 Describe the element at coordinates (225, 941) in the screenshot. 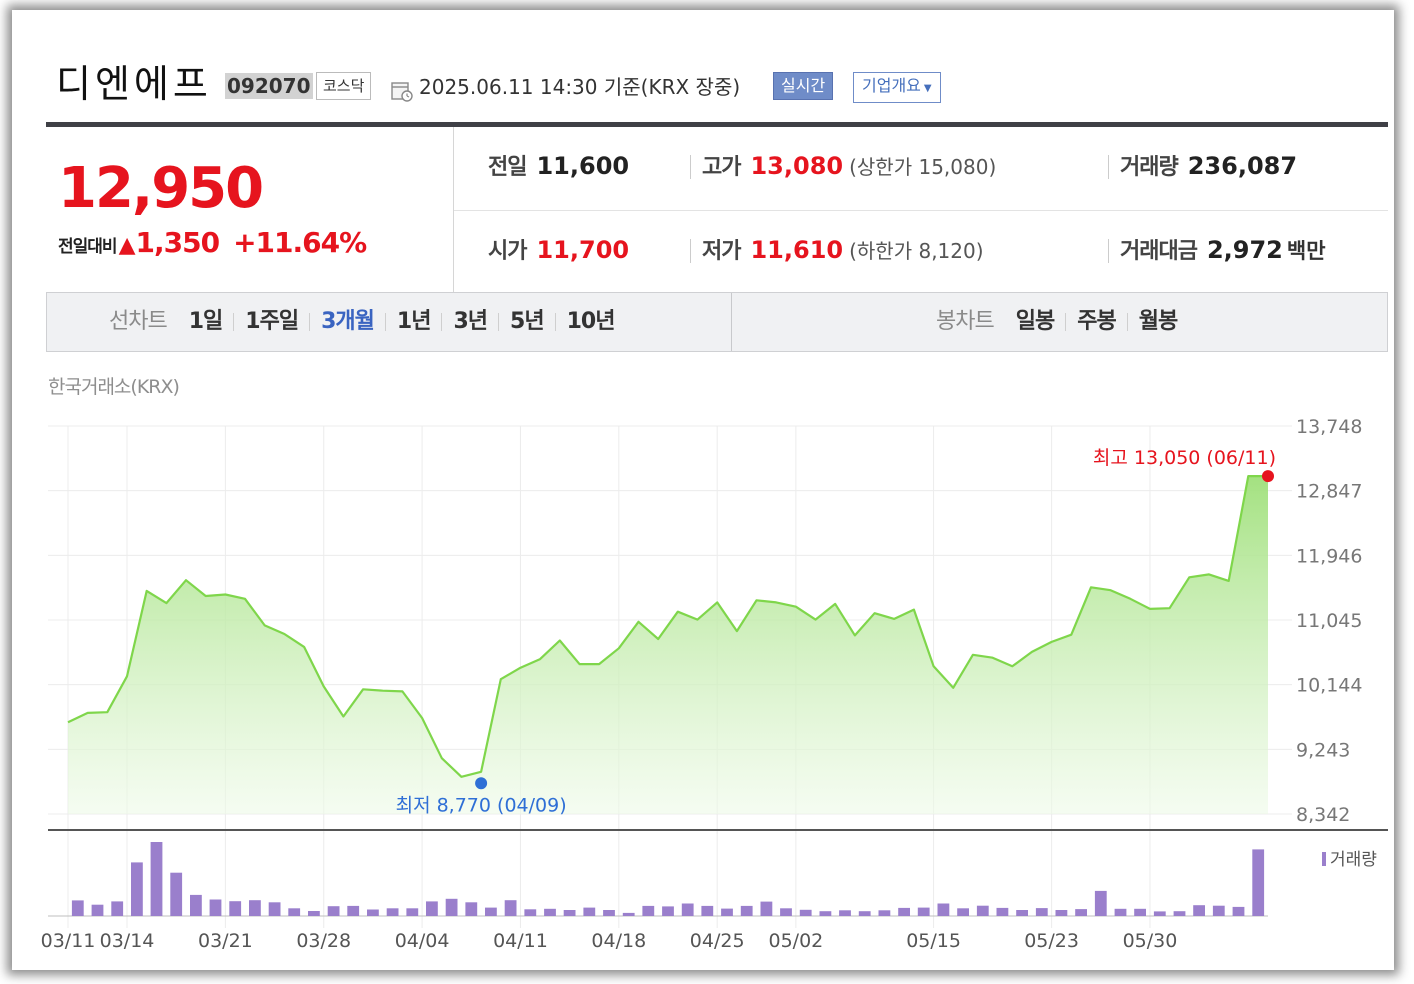

I see `x-tick-label: 03/21` at that location.